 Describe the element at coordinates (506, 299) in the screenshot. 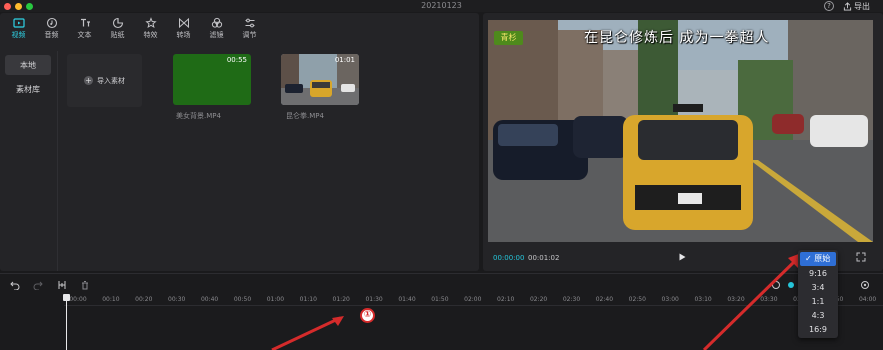

I see `ruler-tick-label: 02:10` at that location.